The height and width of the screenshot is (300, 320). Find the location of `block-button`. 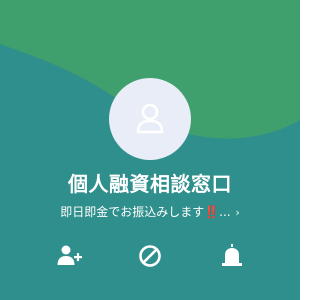

block-button is located at coordinates (150, 256).